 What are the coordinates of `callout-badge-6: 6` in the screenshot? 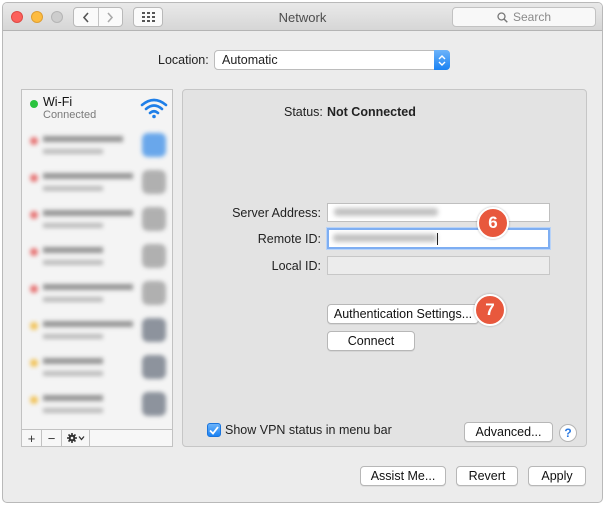 It's located at (493, 223).